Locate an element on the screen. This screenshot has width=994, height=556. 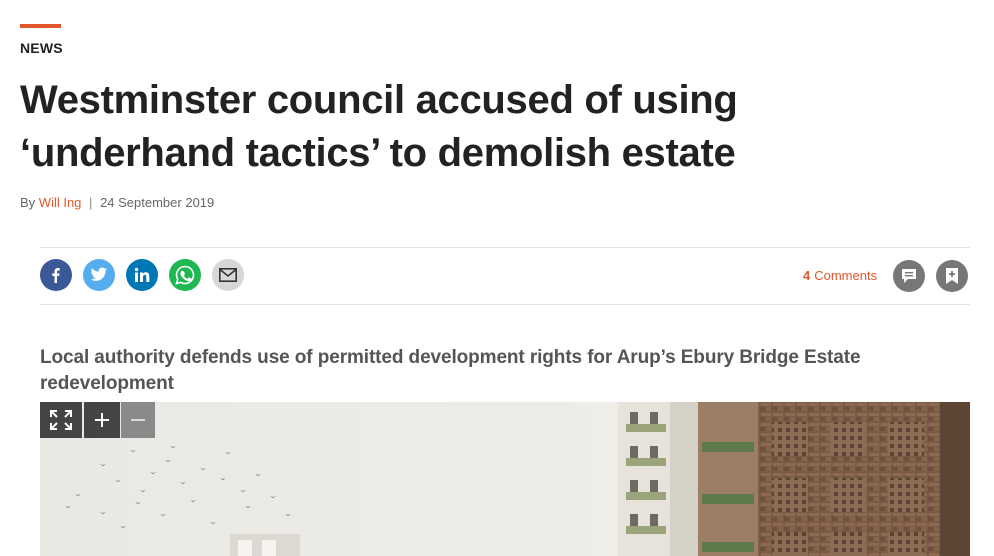
publish-date: 24 September 2019 is located at coordinates (157, 202).